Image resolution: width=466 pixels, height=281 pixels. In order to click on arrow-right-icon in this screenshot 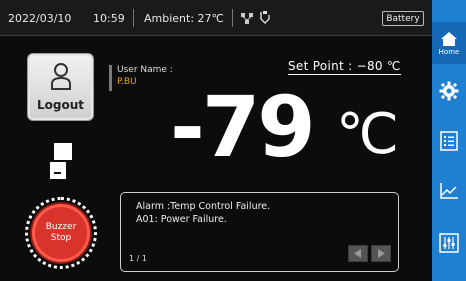, I will do `click(381, 253)`.